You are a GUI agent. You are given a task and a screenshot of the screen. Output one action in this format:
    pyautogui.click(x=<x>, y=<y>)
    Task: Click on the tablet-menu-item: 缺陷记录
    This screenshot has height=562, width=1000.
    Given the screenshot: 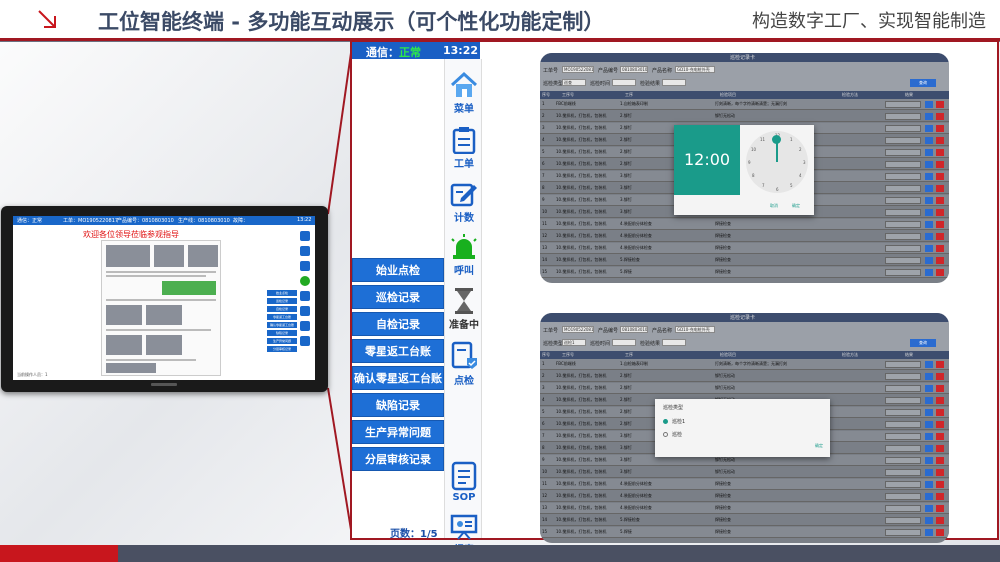 What is the action you would take?
    pyautogui.click(x=282, y=333)
    